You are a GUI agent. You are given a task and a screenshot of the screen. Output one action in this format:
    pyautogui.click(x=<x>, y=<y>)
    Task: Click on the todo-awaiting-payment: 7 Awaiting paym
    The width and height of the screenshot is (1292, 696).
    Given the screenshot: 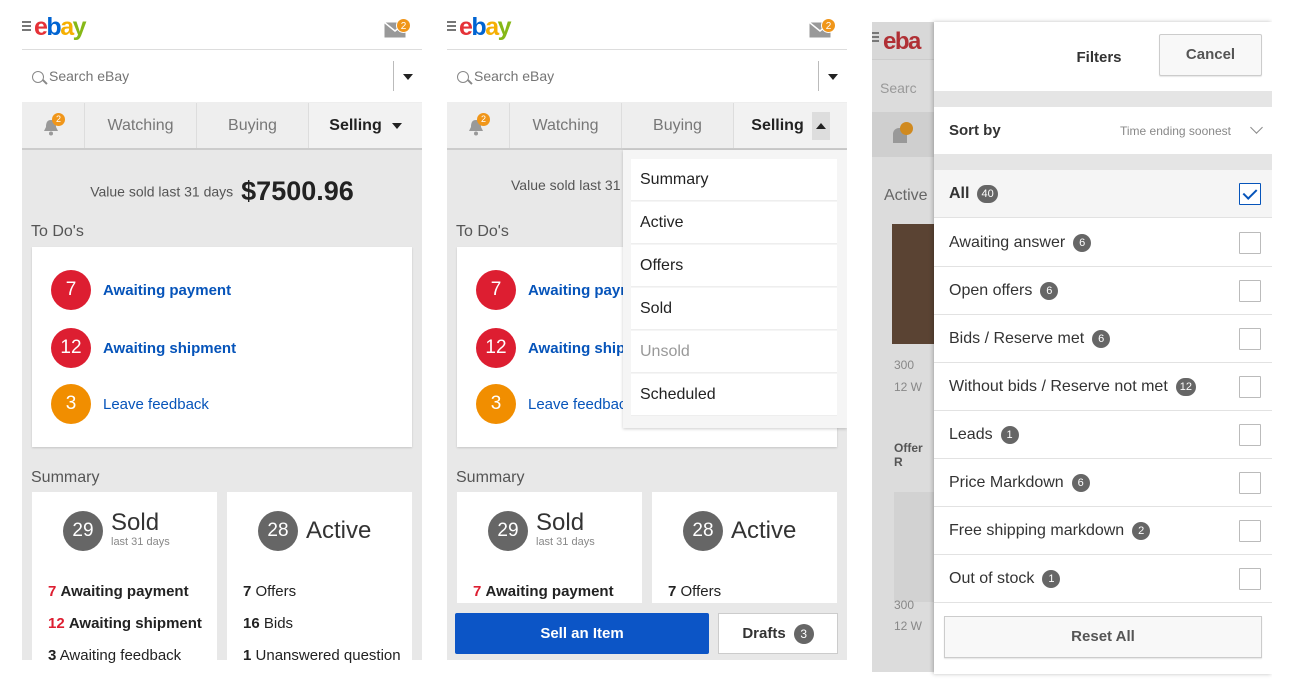 What is the action you would take?
    pyautogui.click(x=555, y=290)
    